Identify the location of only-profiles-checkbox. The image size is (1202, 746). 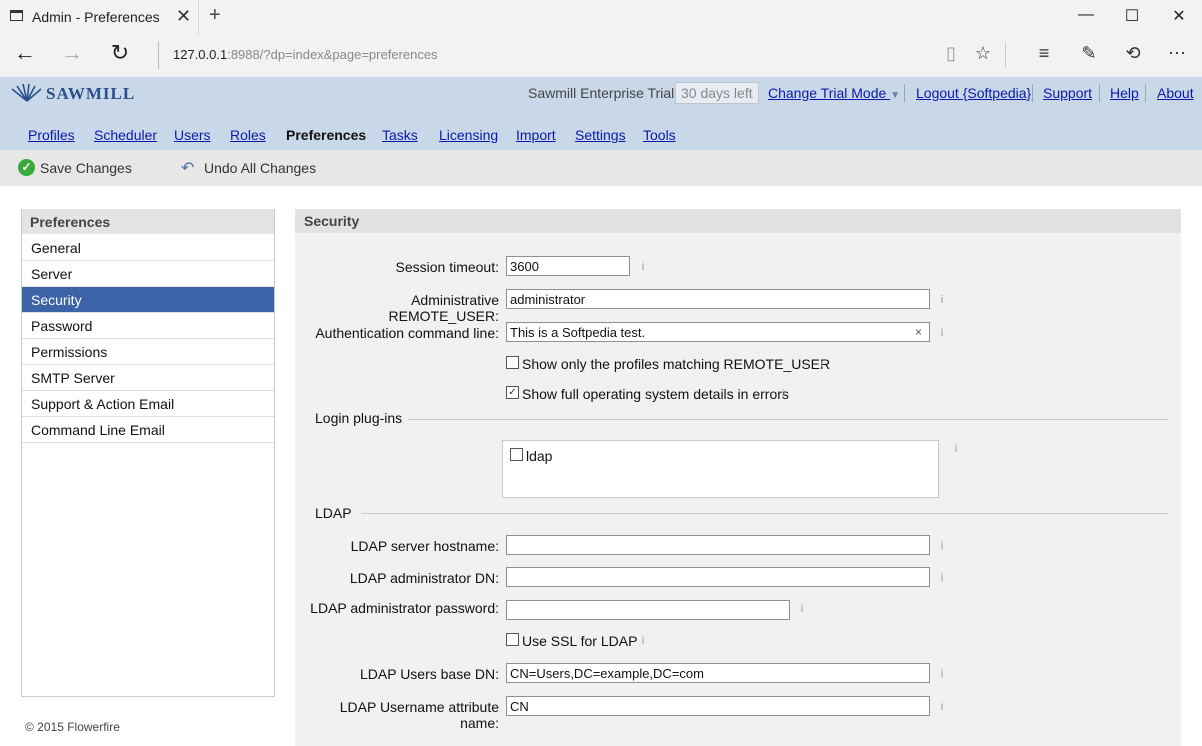
(512, 362).